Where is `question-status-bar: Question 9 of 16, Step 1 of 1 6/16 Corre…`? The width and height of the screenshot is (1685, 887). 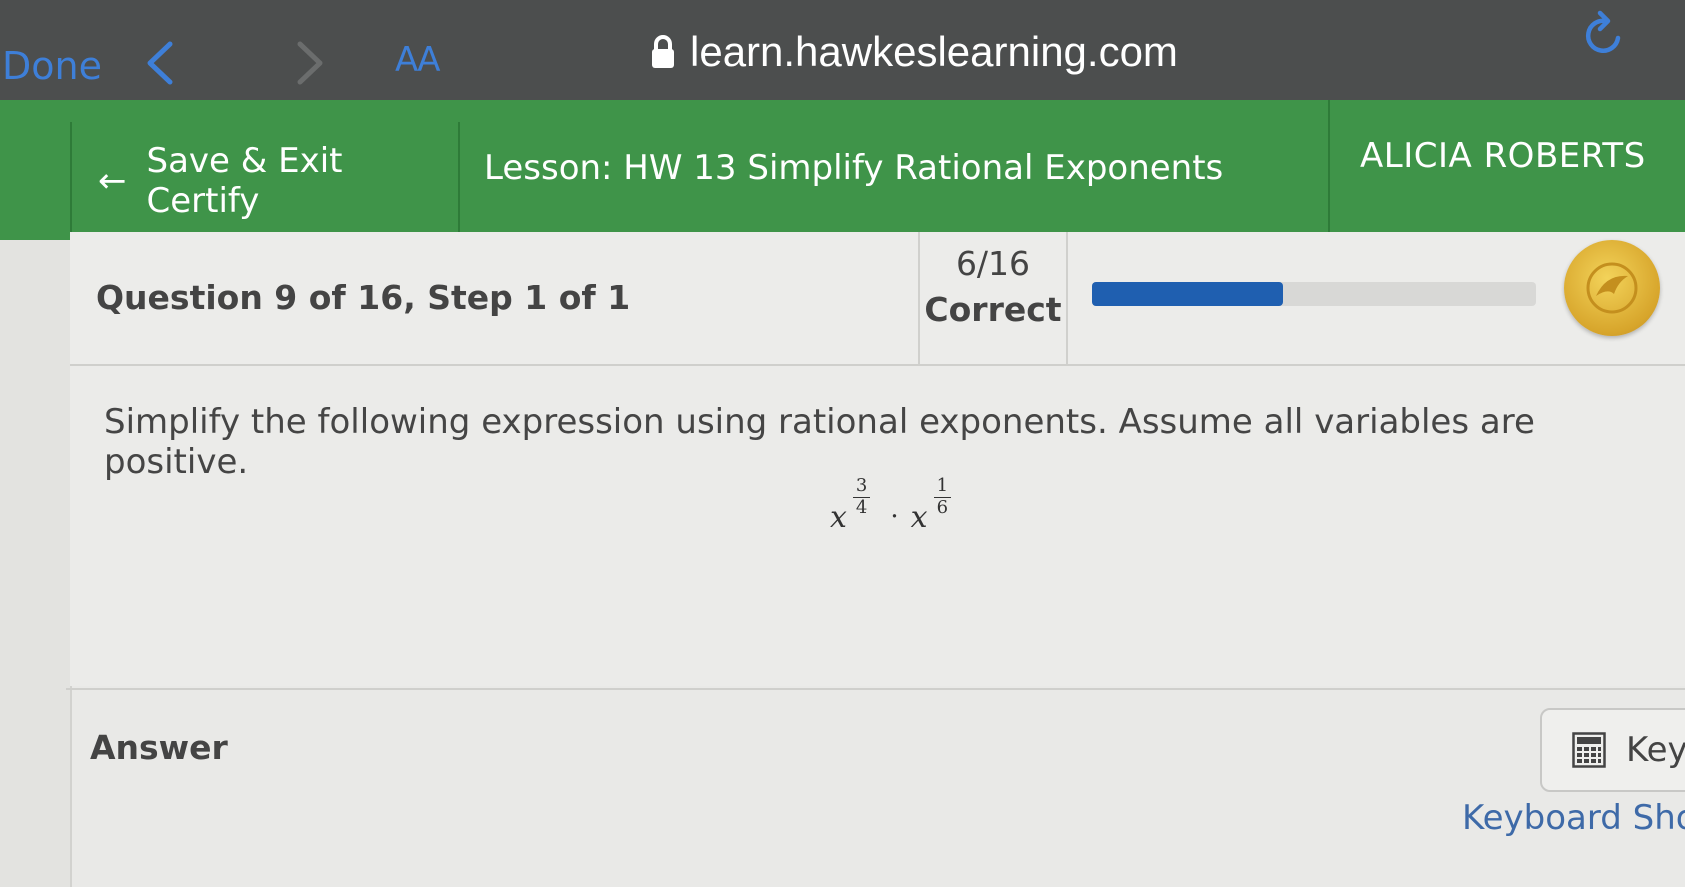 question-status-bar: Question 9 of 16, Step 1 of 1 6/16 Corre… is located at coordinates (877, 299).